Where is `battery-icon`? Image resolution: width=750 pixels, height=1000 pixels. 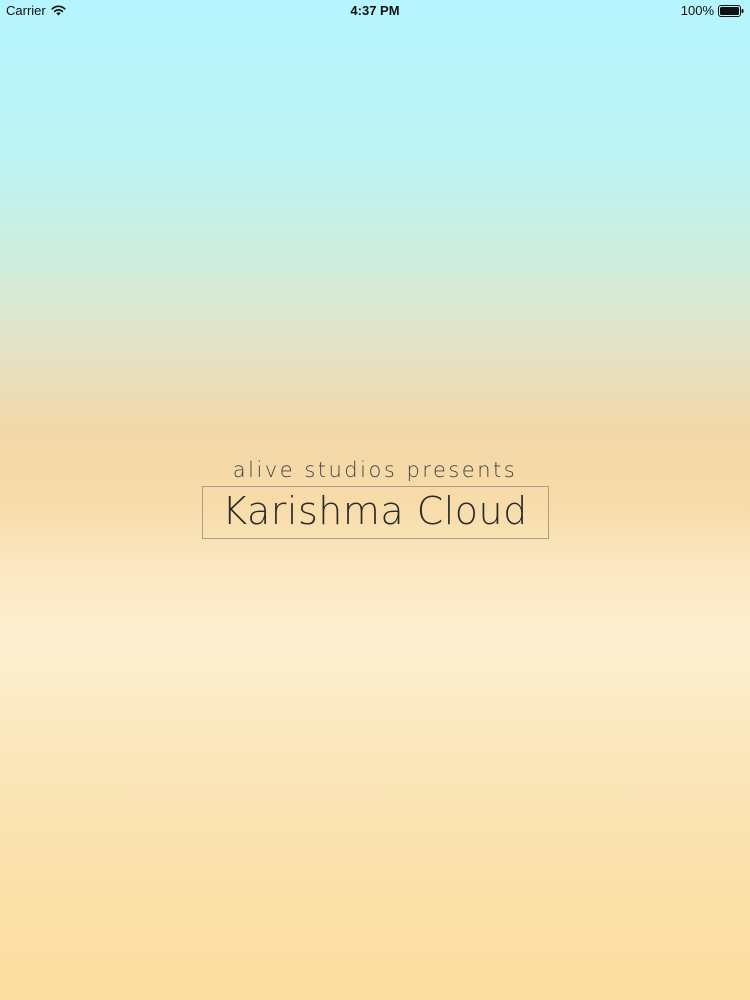 battery-icon is located at coordinates (731, 10).